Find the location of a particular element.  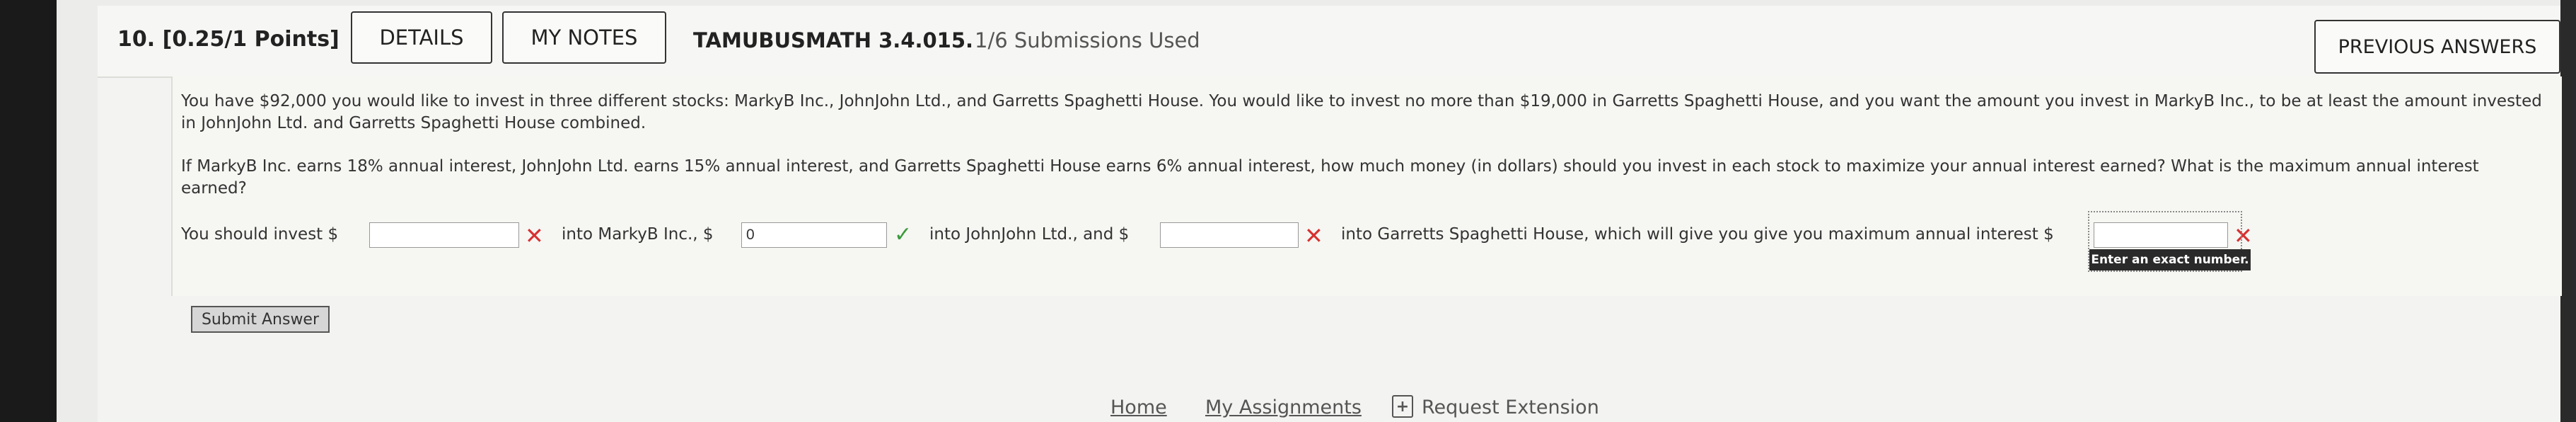

question-points: [0.25/1 Points] is located at coordinates (251, 39).